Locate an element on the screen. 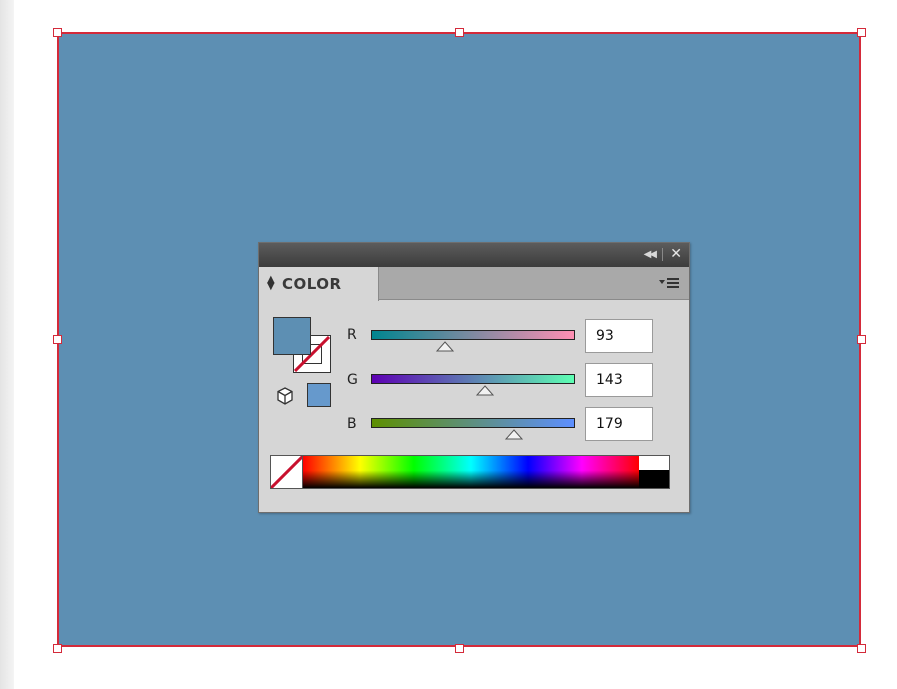 This screenshot has height=689, width=897. selection-handle-top-left is located at coordinates (57, 32).